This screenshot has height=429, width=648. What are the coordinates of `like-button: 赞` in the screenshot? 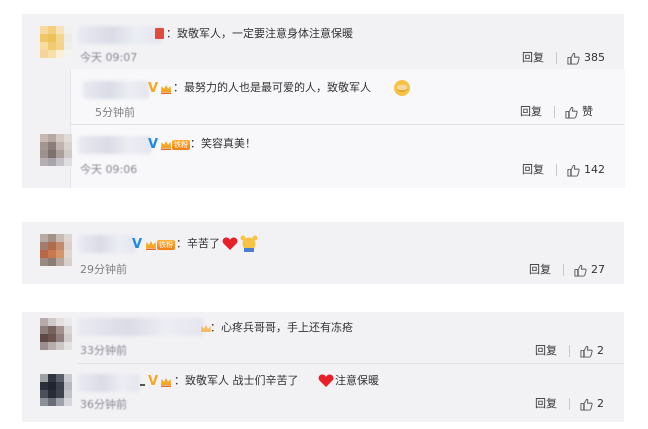 It's located at (579, 112).